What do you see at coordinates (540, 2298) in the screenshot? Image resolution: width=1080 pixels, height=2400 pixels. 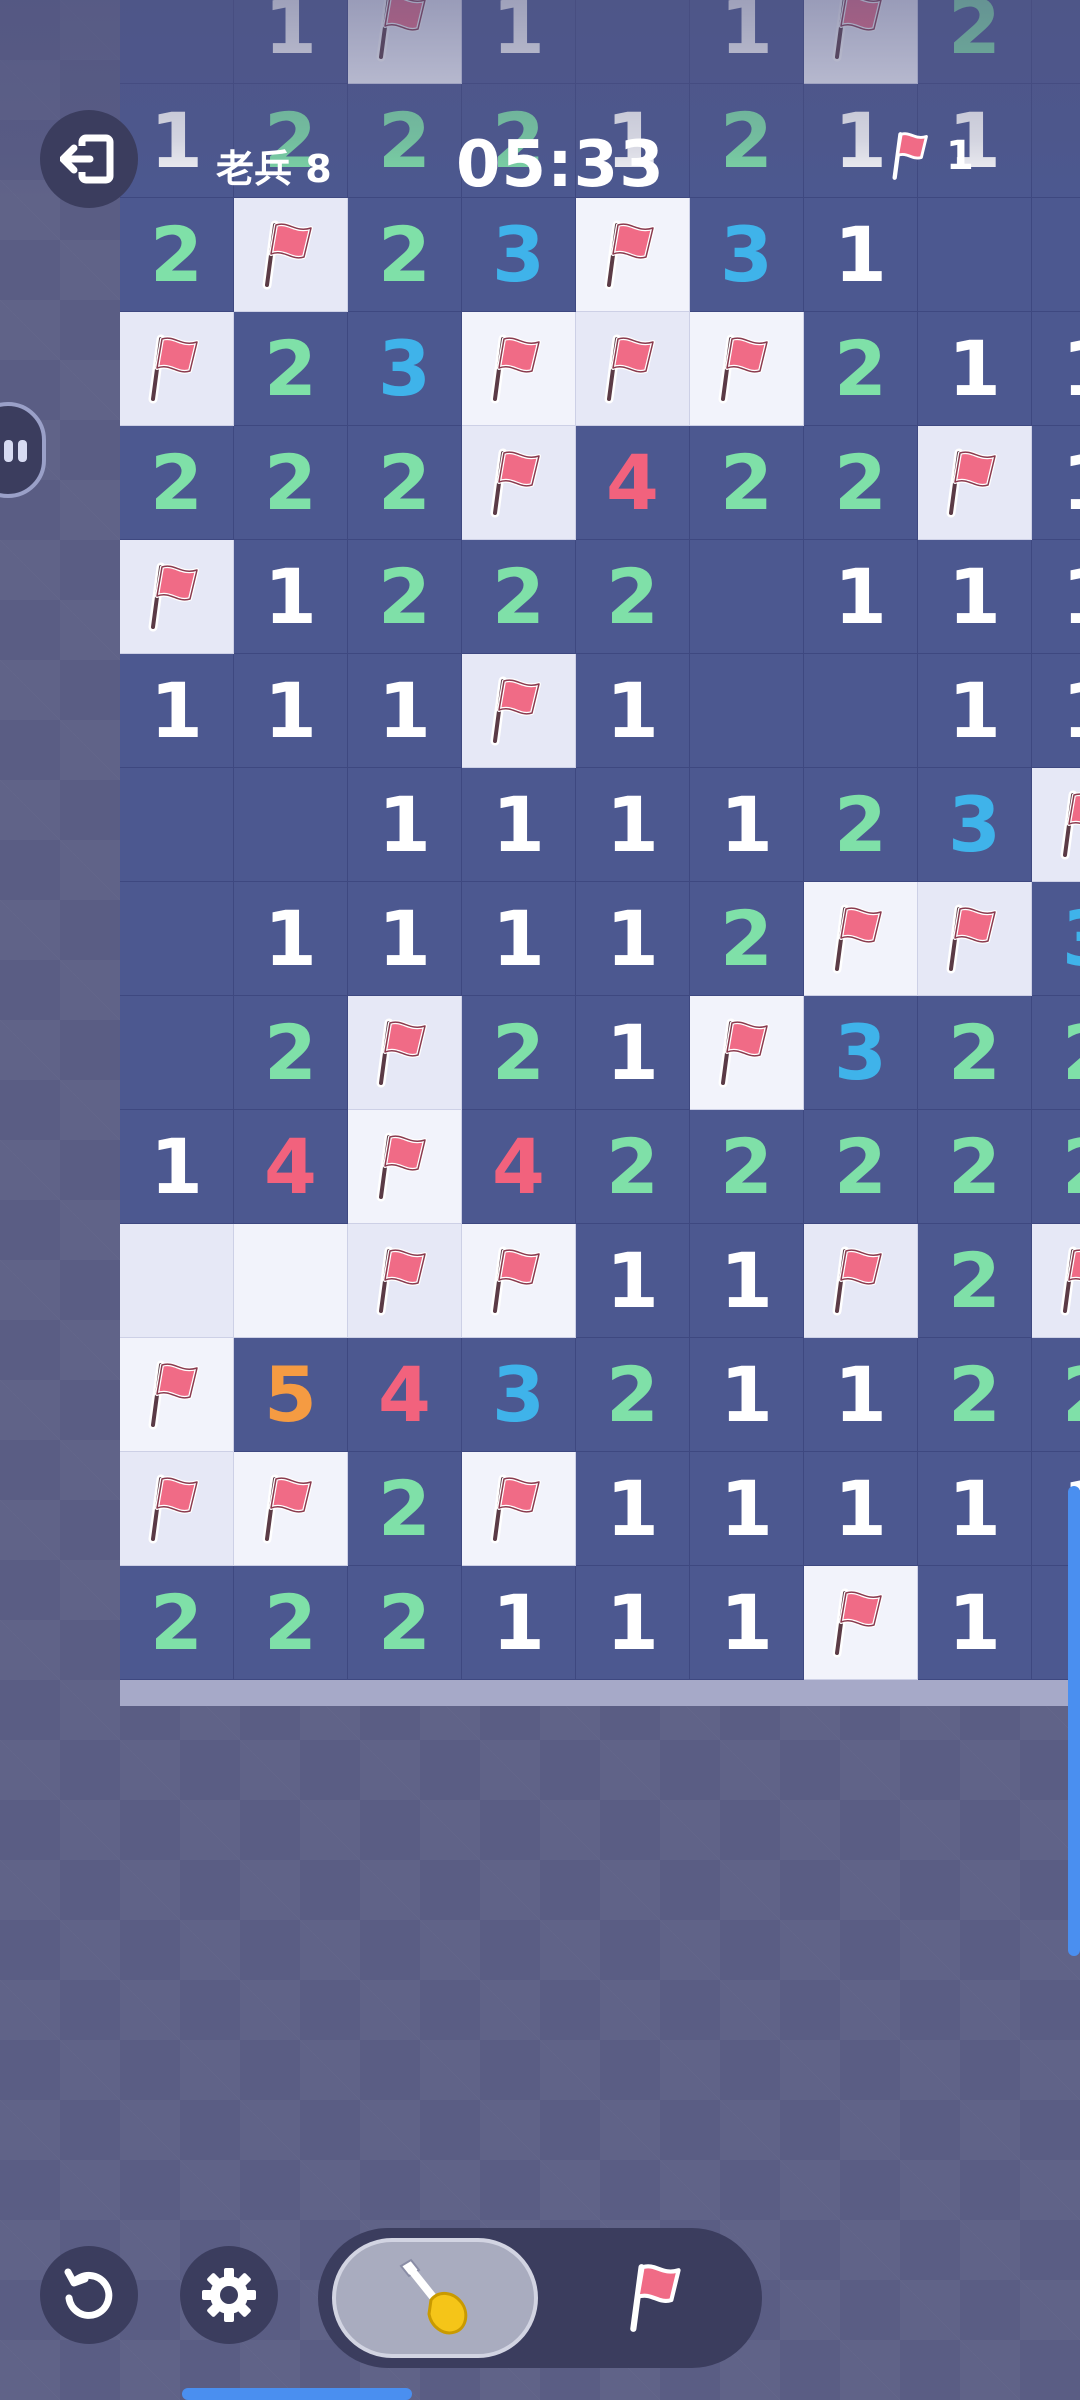 I see `mode-toggle` at bounding box center [540, 2298].